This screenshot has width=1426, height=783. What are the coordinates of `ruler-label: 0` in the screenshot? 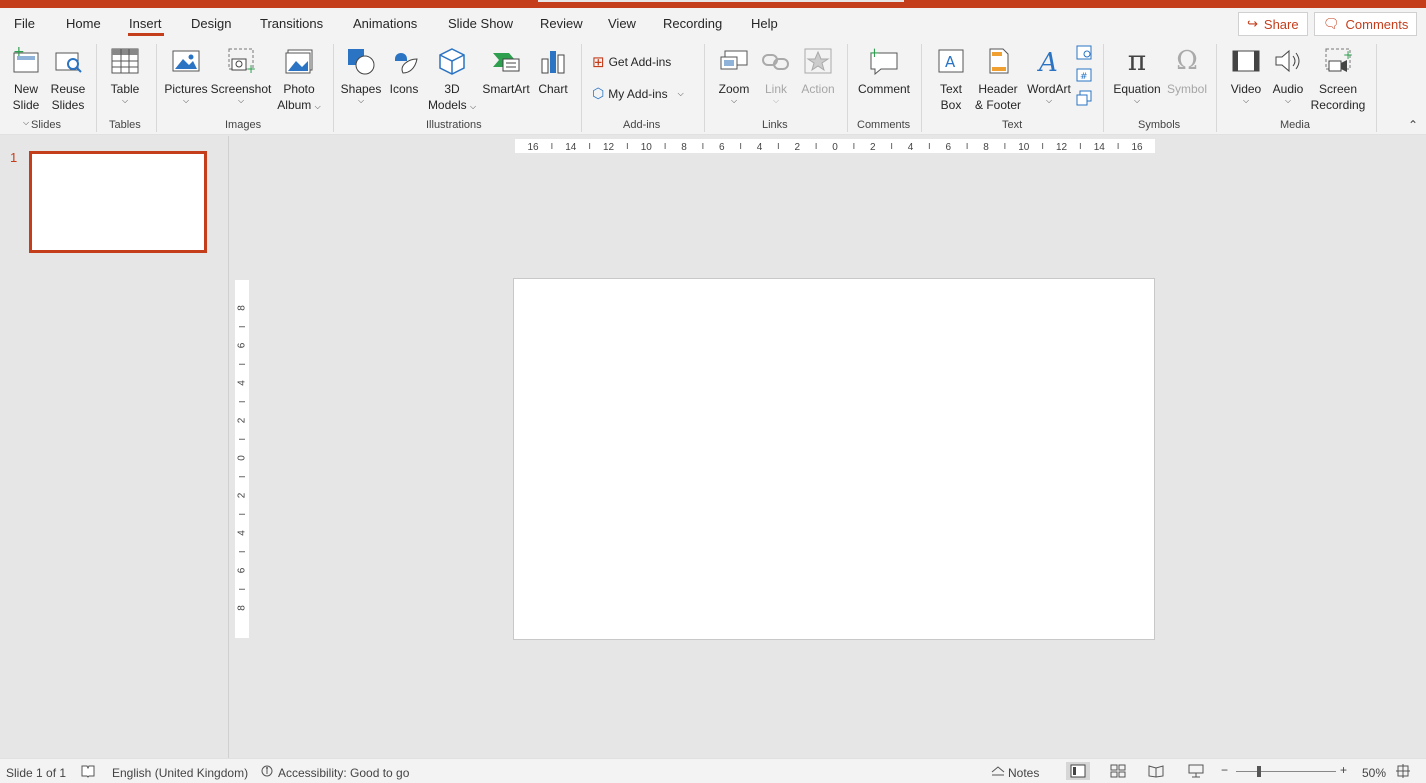 It's located at (242, 458).